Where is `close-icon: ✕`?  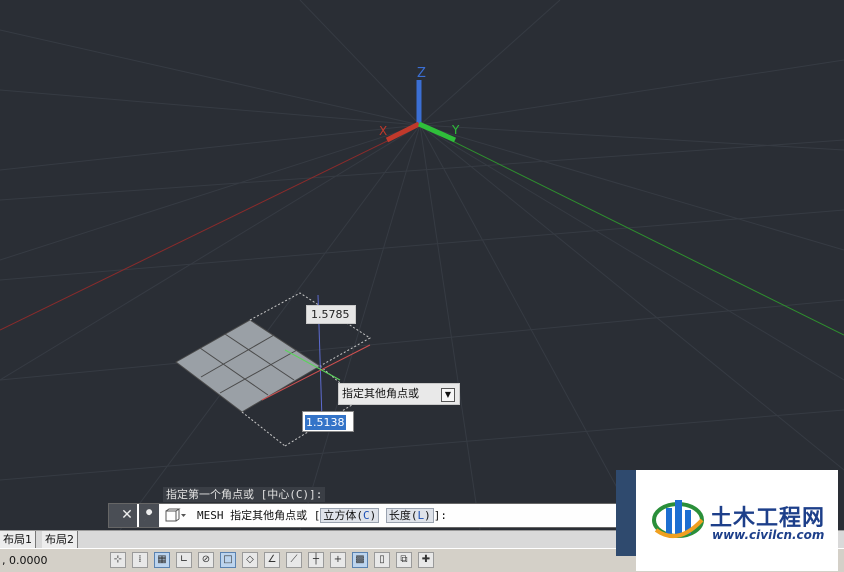 close-icon: ✕ is located at coordinates (127, 515).